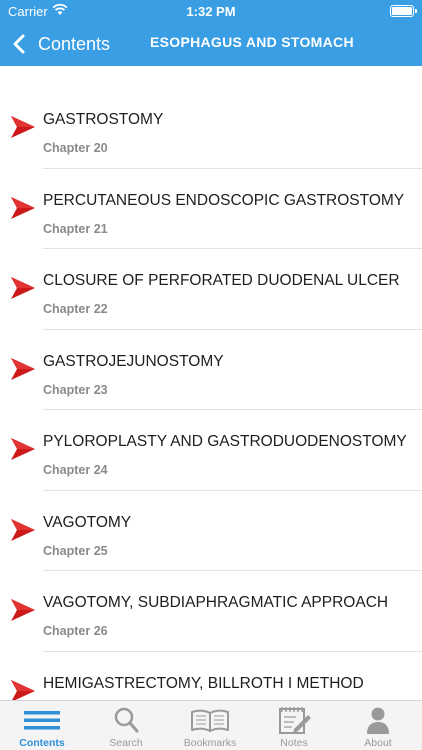 The image size is (422, 750). I want to click on tab-label: Notes, so click(294, 743).